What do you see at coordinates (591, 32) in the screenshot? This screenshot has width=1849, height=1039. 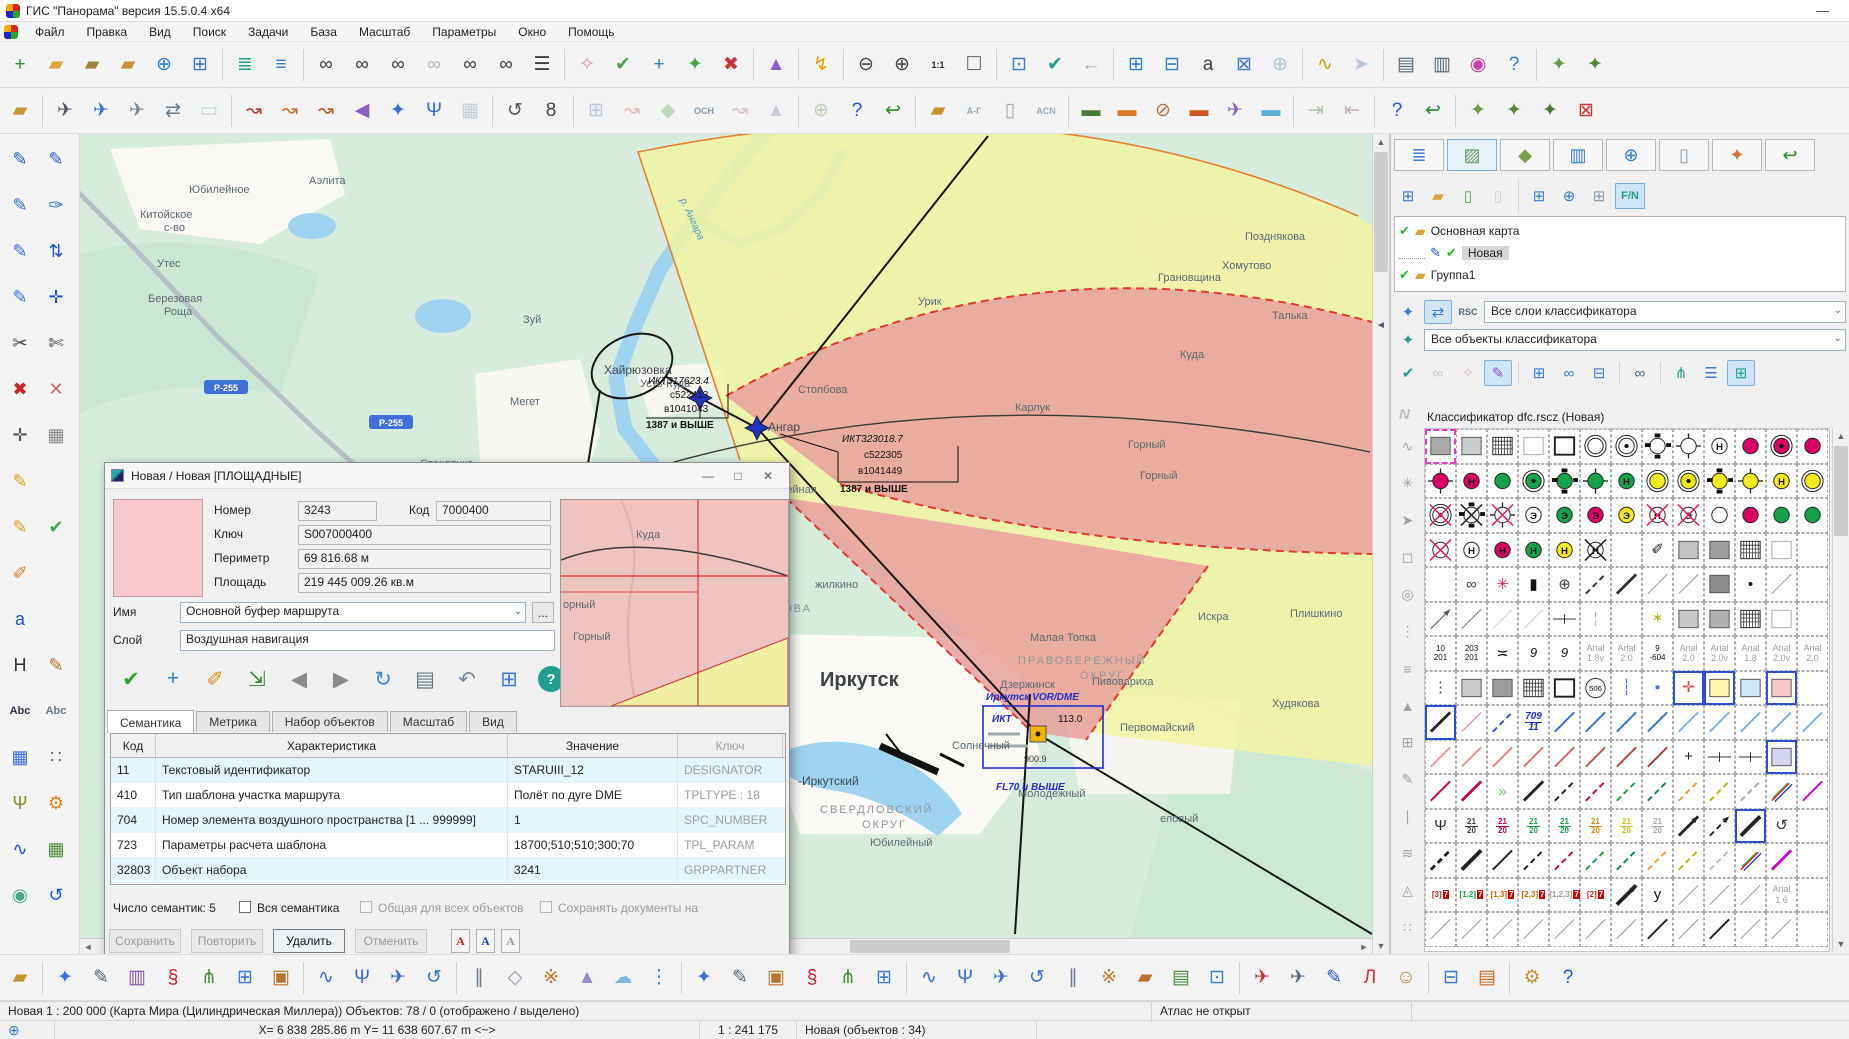 I see `menu-помощь: Помощь` at bounding box center [591, 32].